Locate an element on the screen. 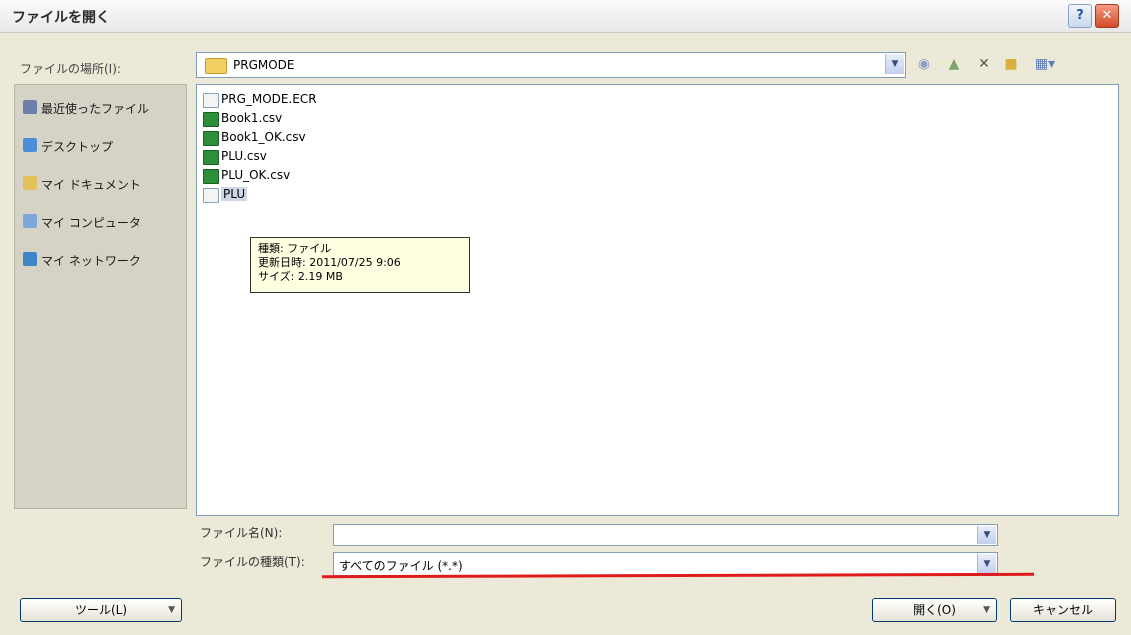  lookin-value: PRGMODE is located at coordinates (264, 65).